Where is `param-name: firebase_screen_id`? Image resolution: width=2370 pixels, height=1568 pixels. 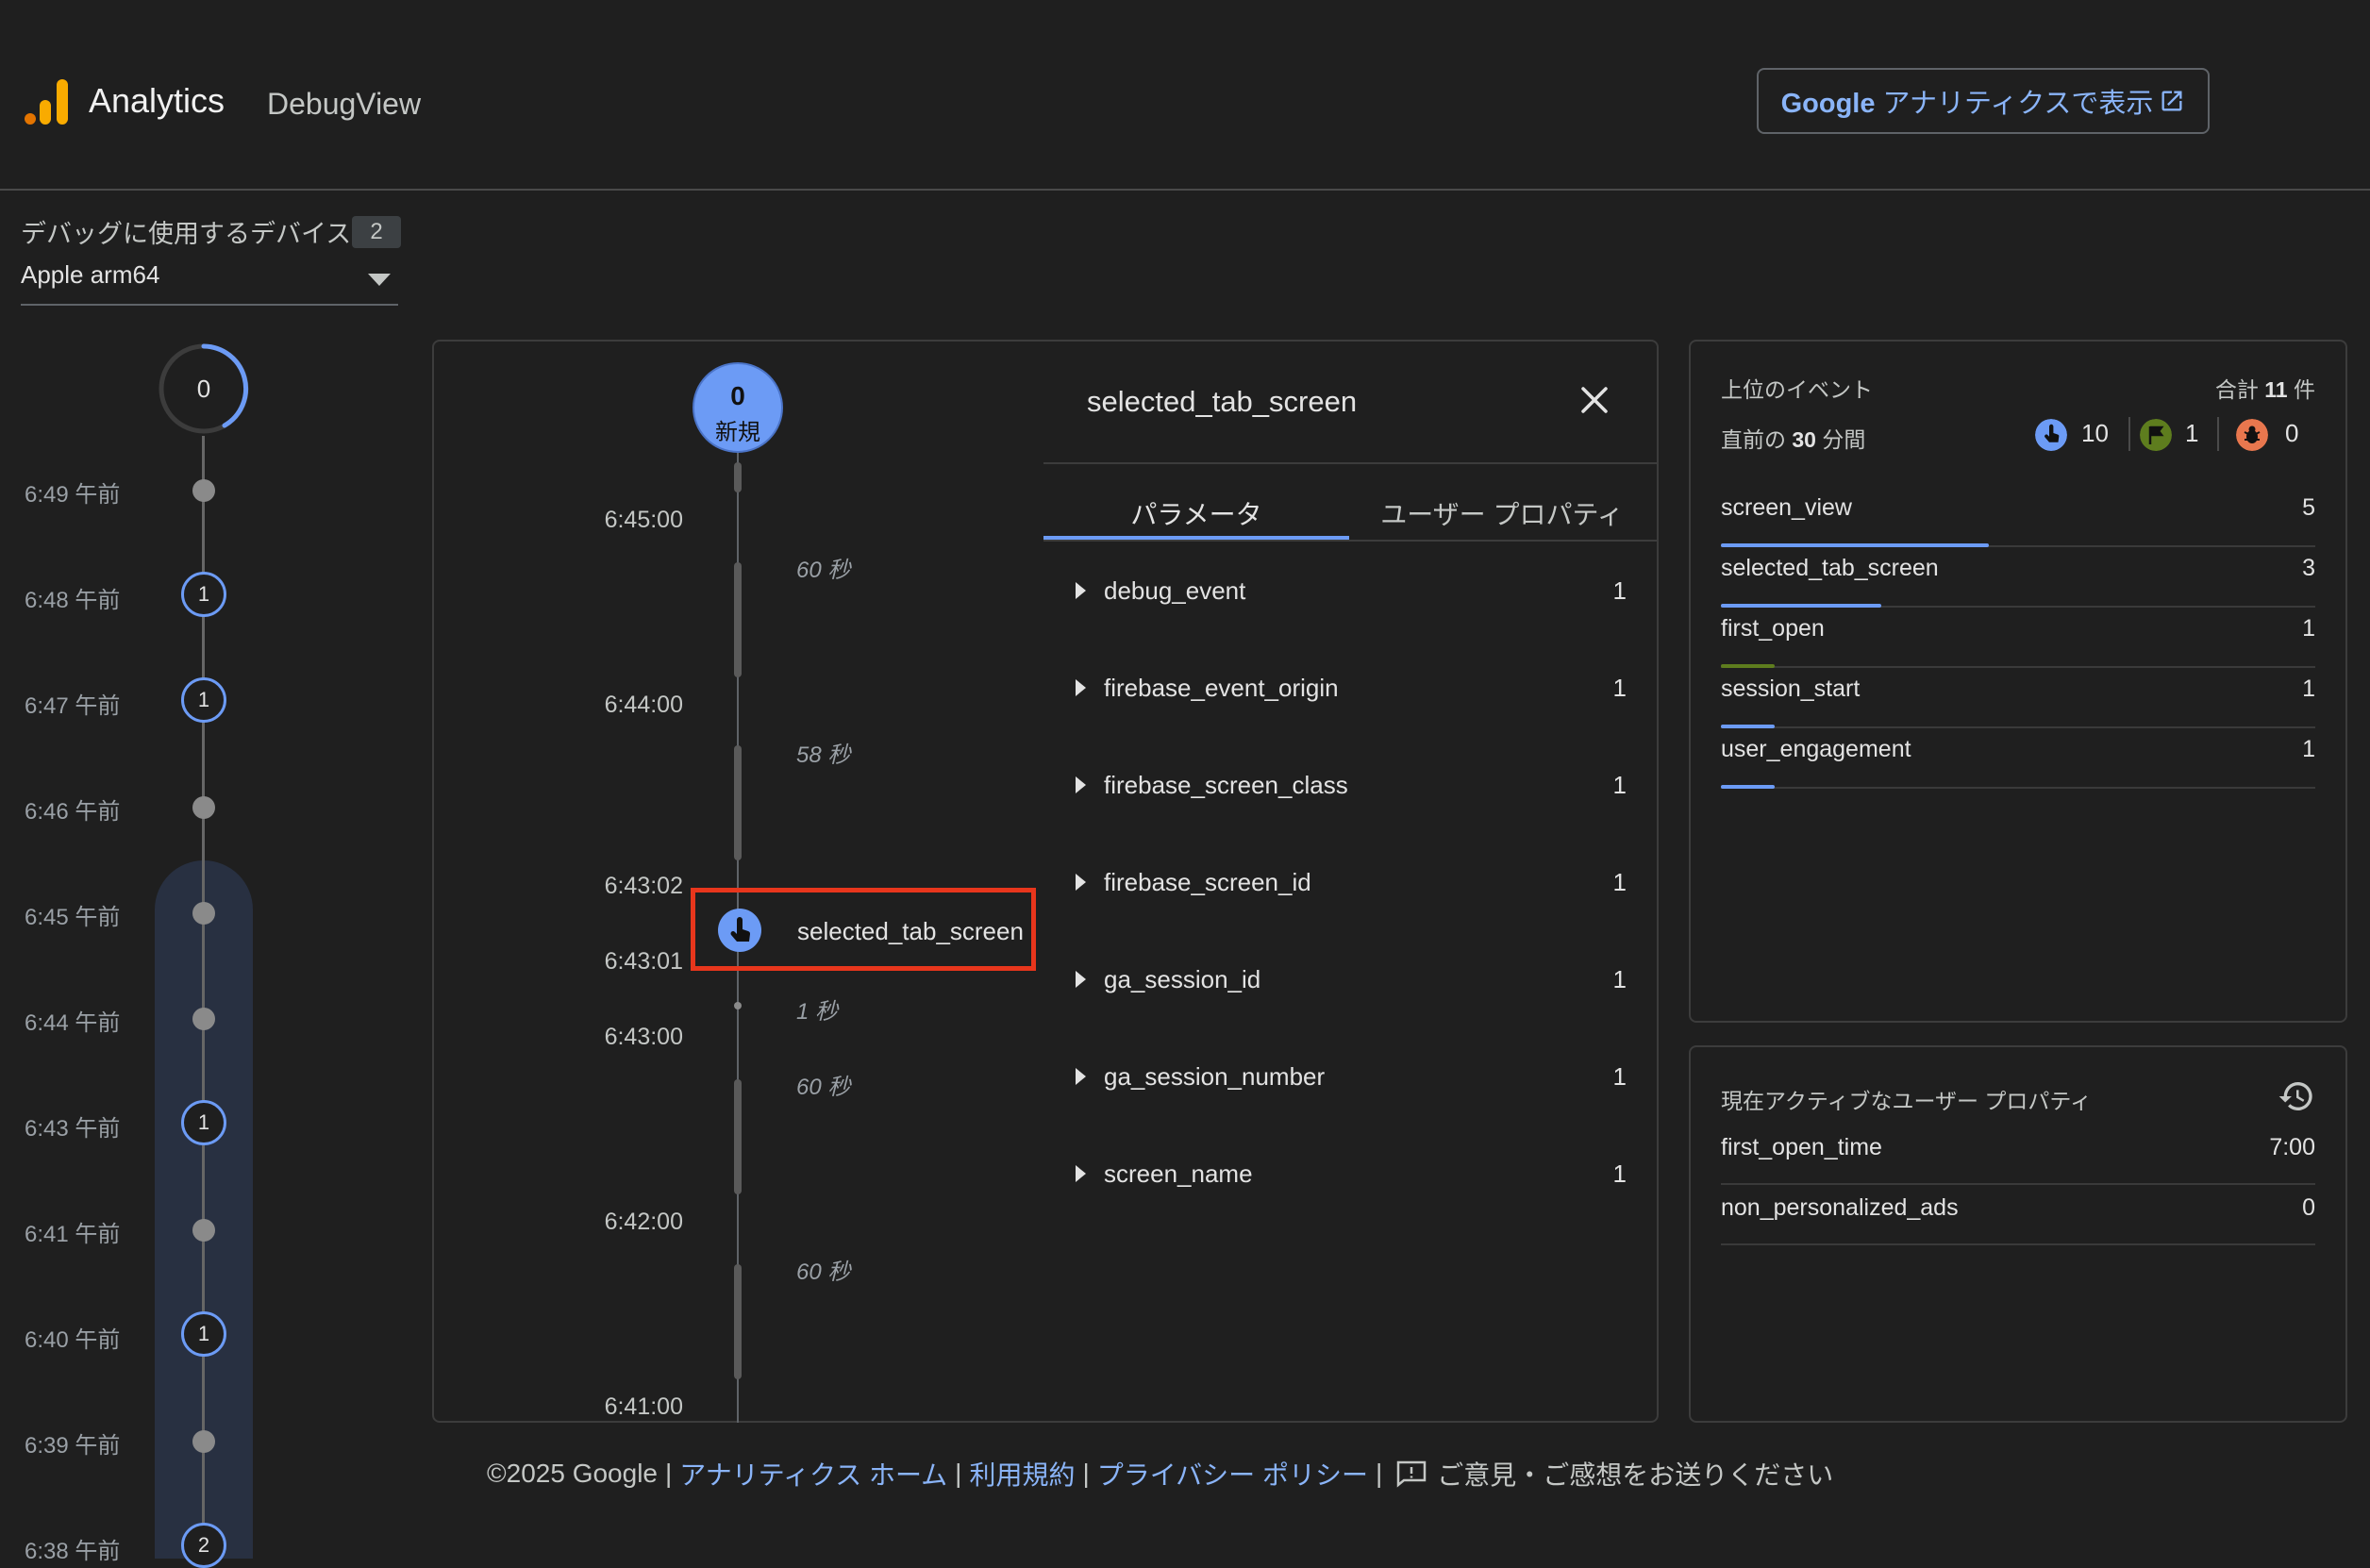 param-name: firebase_screen_id is located at coordinates (1207, 882).